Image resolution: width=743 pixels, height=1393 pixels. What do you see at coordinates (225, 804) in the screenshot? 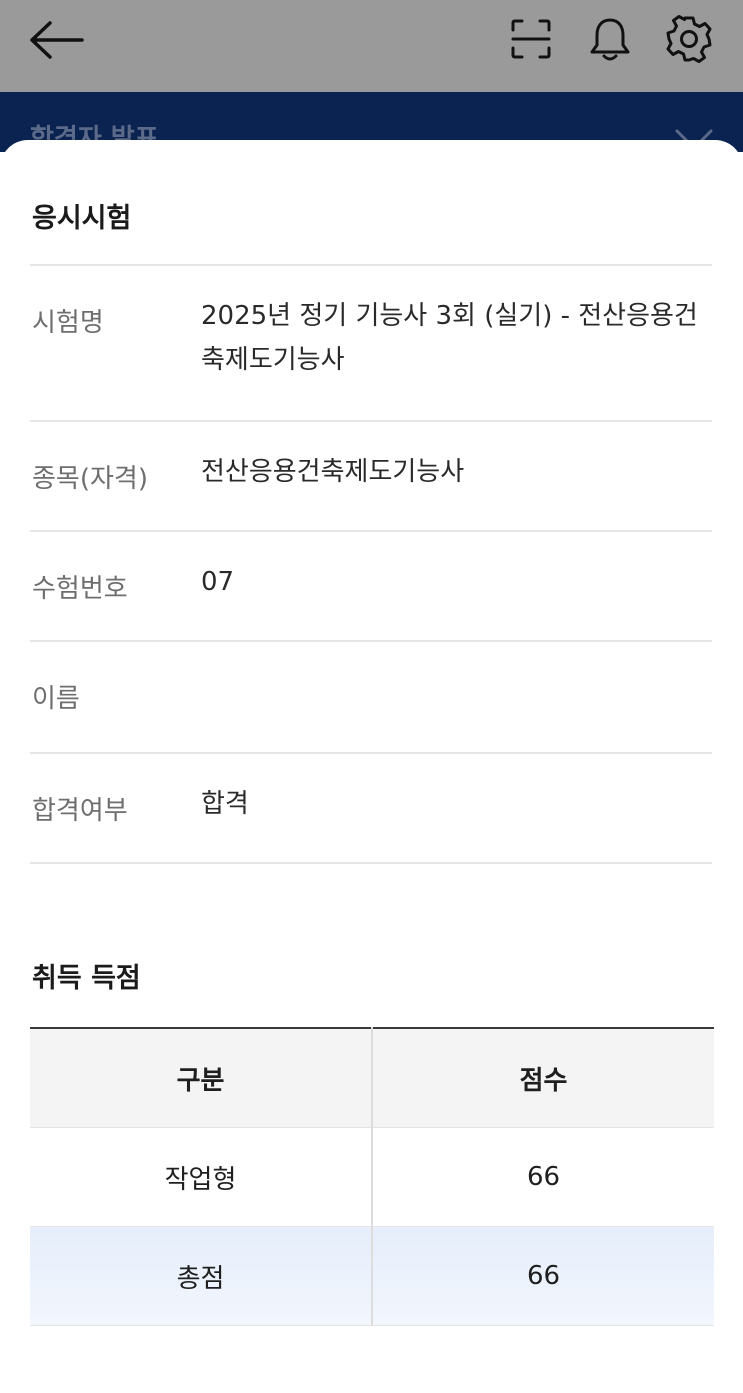
I see `info-value: 합격` at bounding box center [225, 804].